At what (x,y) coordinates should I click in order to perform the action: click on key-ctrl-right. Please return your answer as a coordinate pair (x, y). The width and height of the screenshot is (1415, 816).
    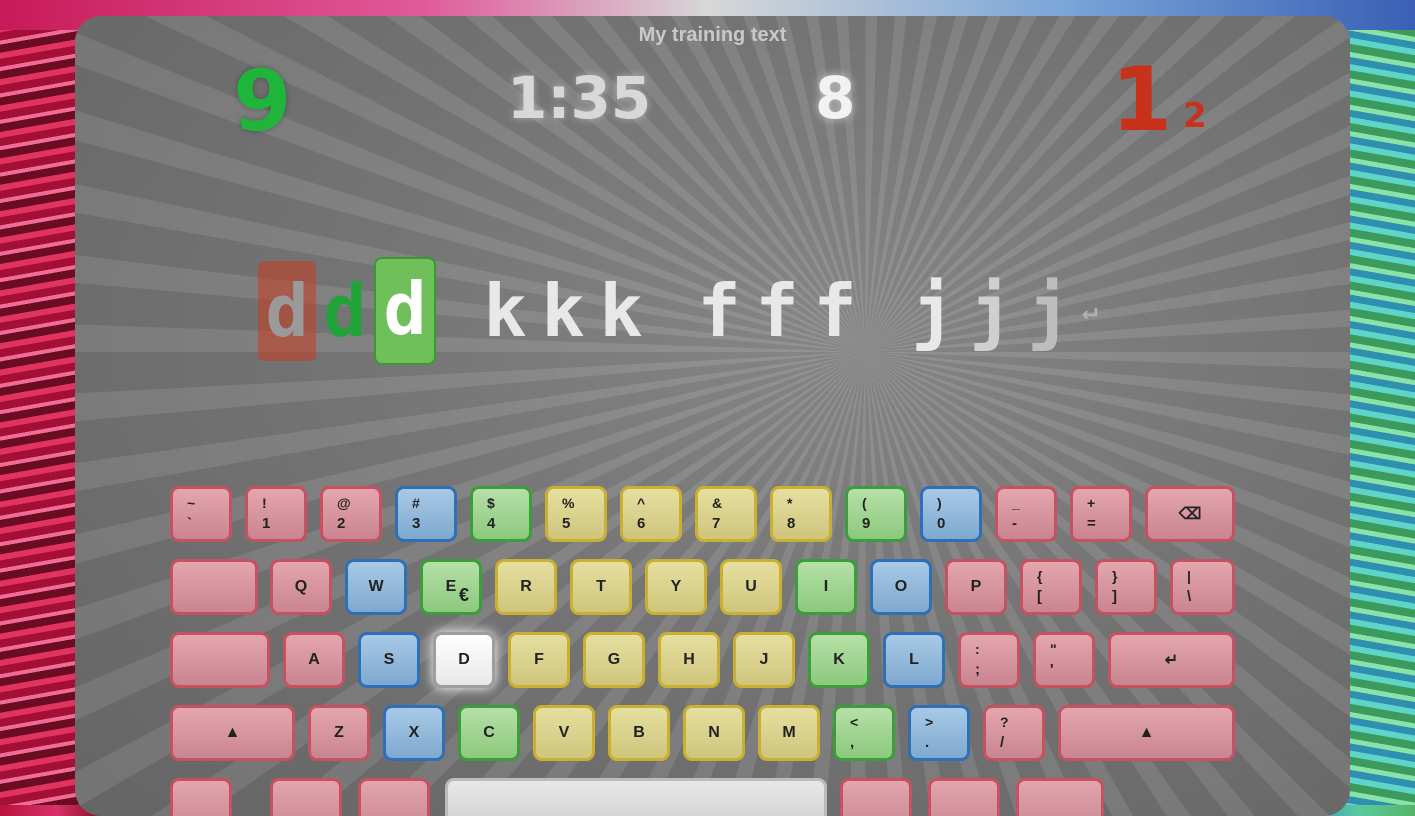
    Looking at the image, I should click on (1060, 797).